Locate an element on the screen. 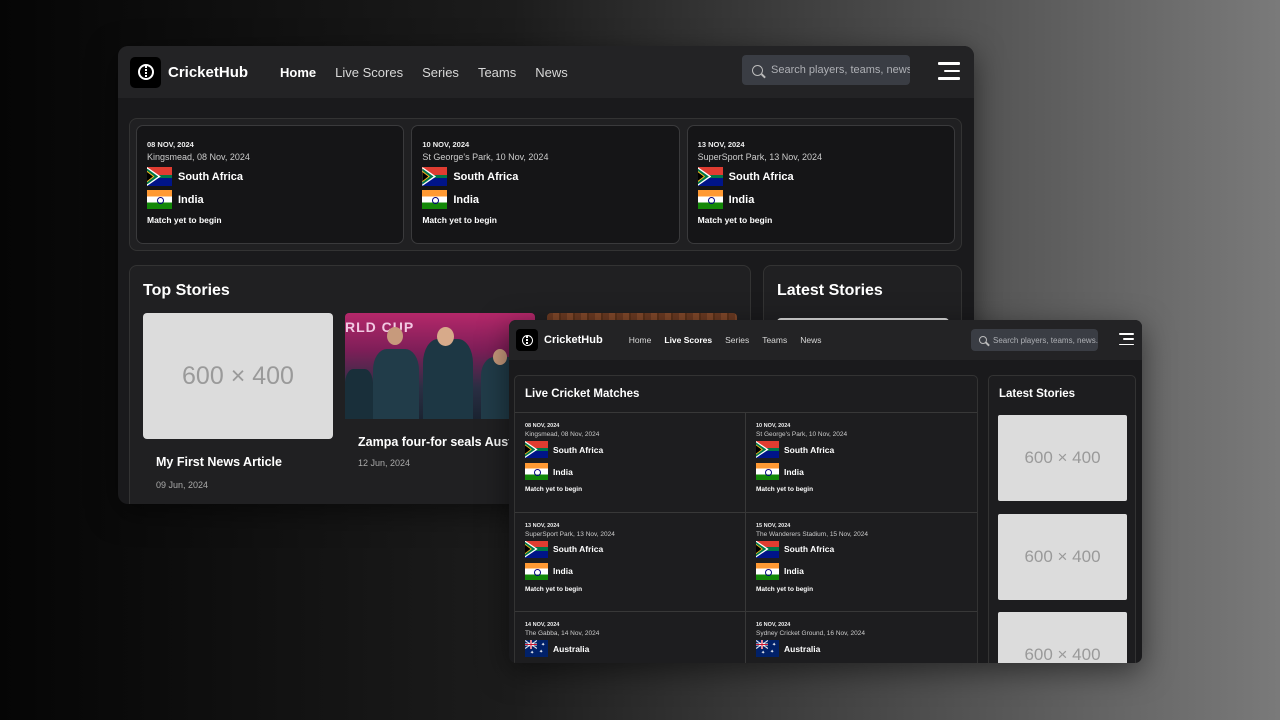 This screenshot has width=1280, height=720. section-title: Top Stories is located at coordinates (186, 290).